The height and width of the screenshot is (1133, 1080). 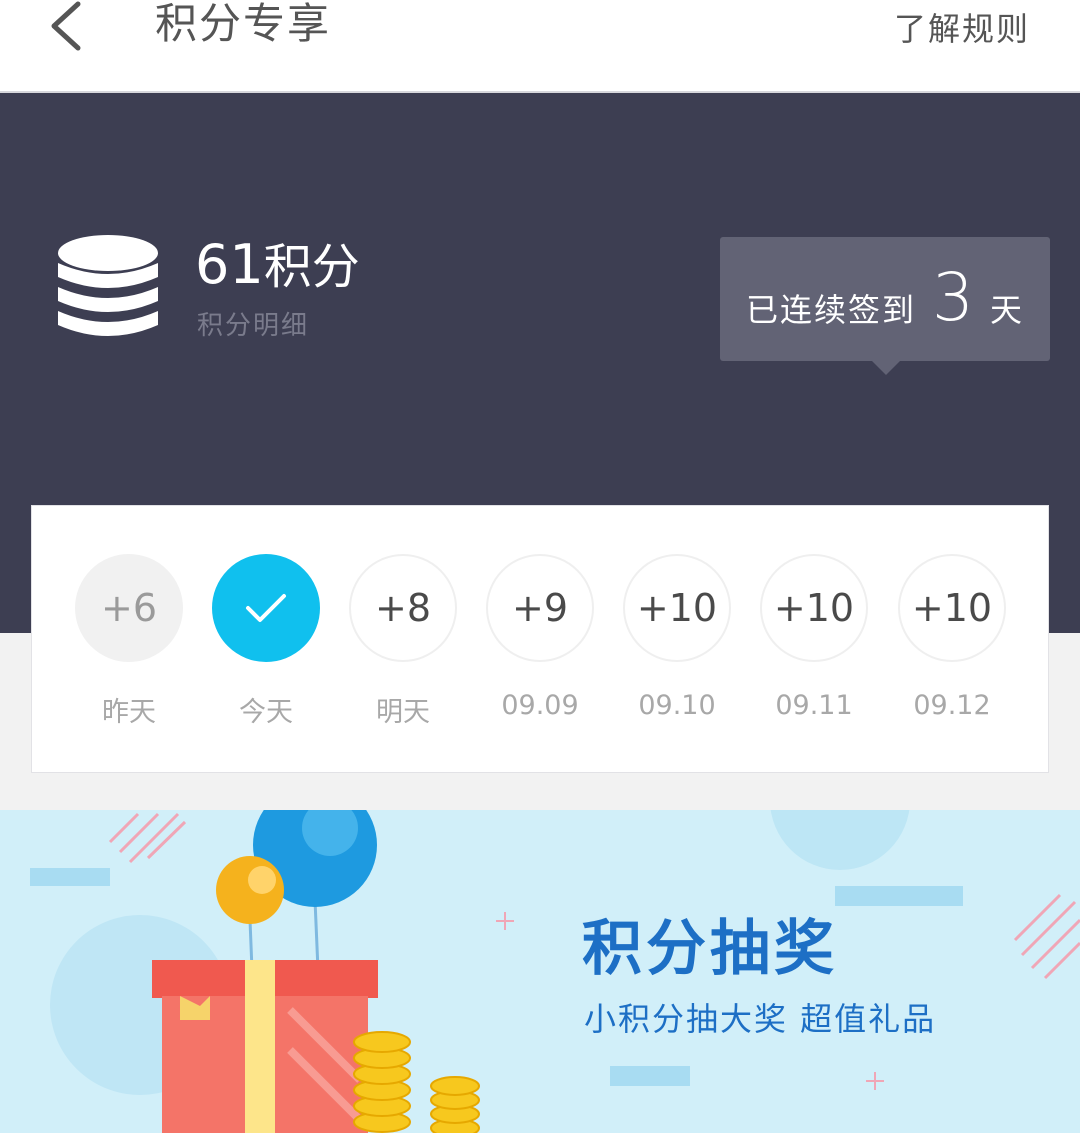 I want to click on streak-tooltip: 已连续签到 3 天, so click(x=885, y=306).